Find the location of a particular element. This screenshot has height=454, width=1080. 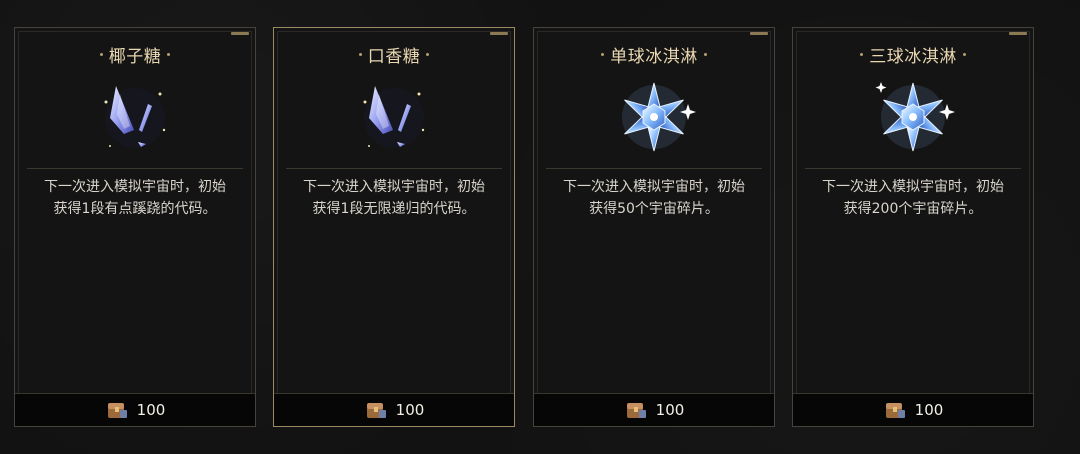

card-title: 椰子糖 is located at coordinates (135, 56).